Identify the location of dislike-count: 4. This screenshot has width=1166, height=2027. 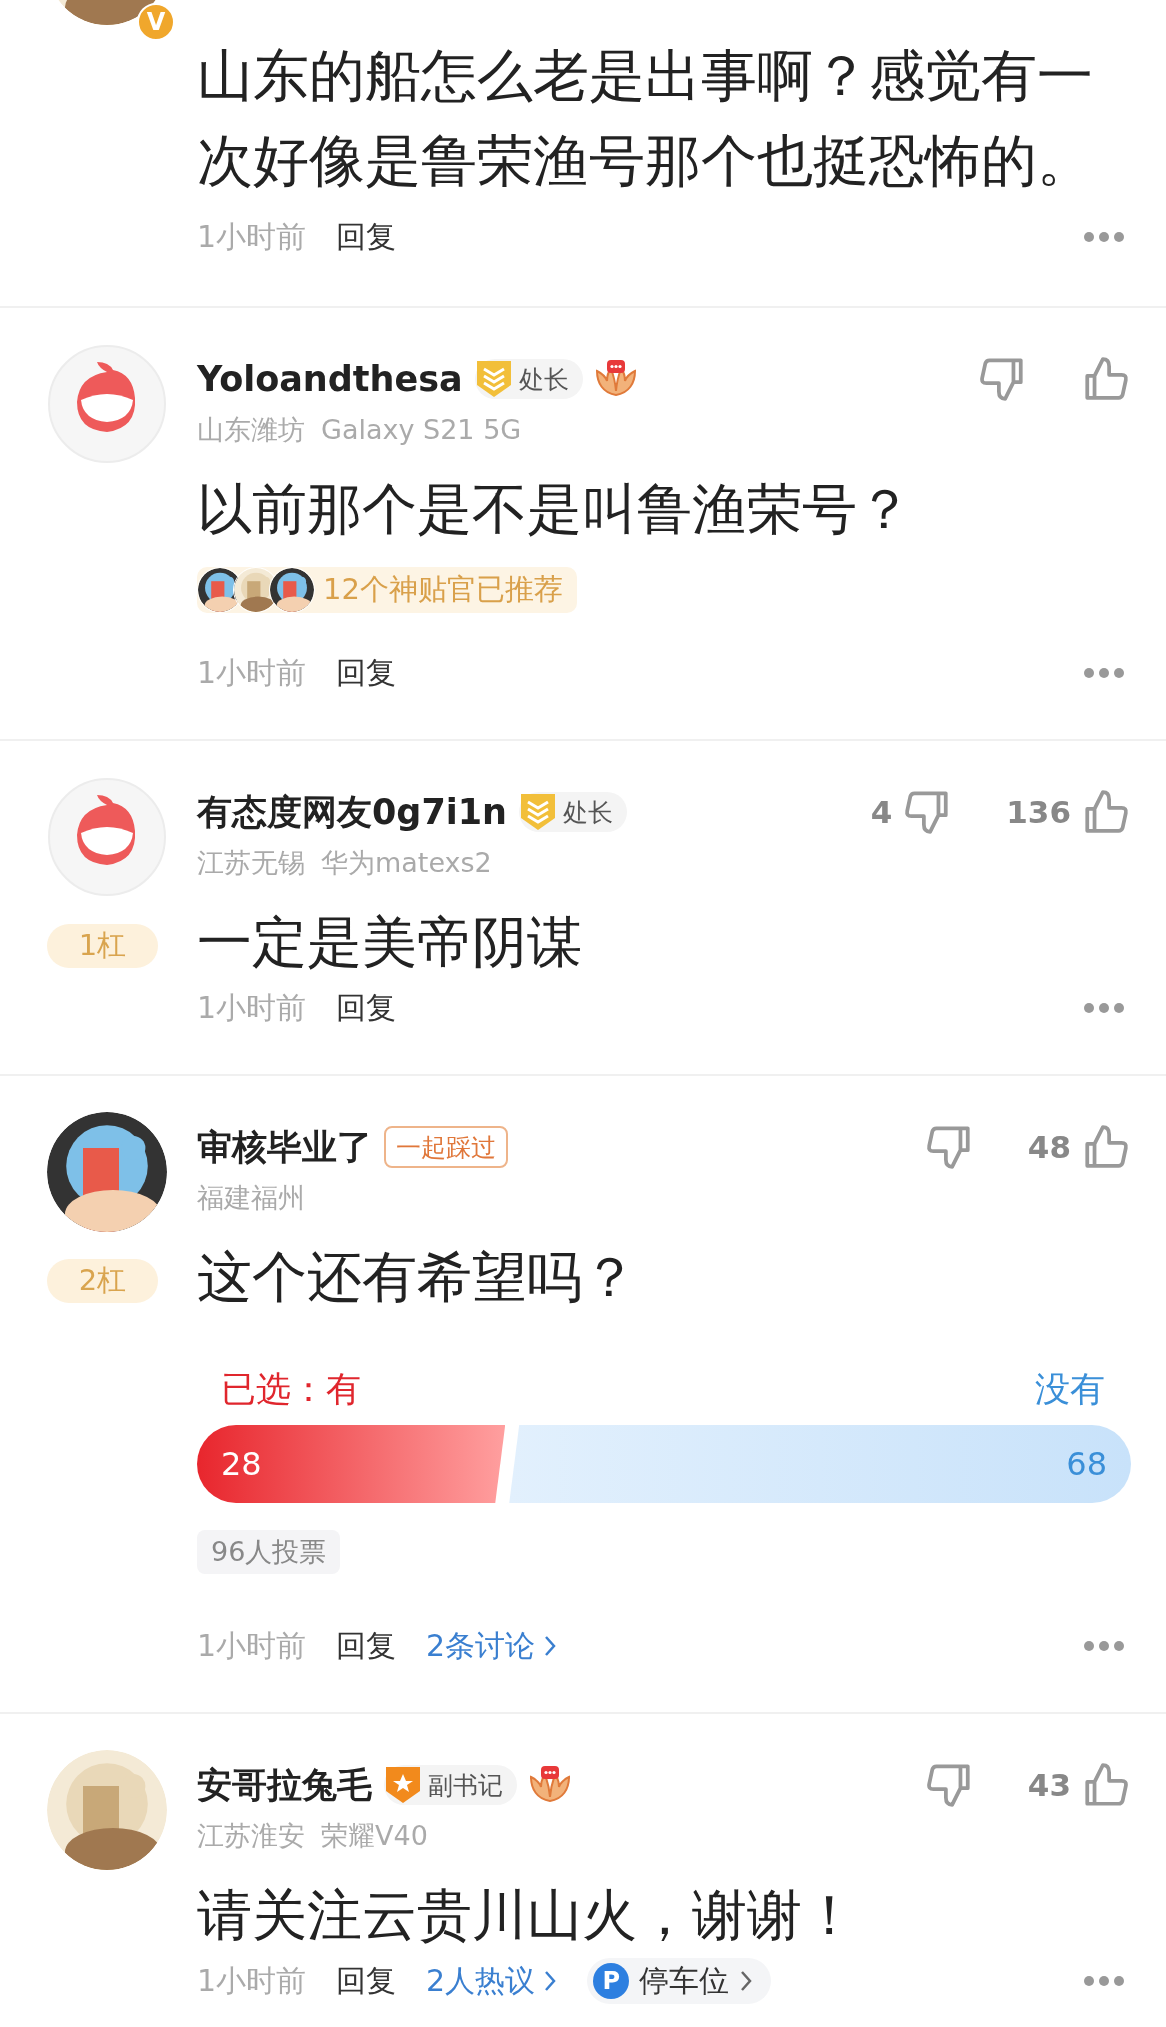
(881, 812).